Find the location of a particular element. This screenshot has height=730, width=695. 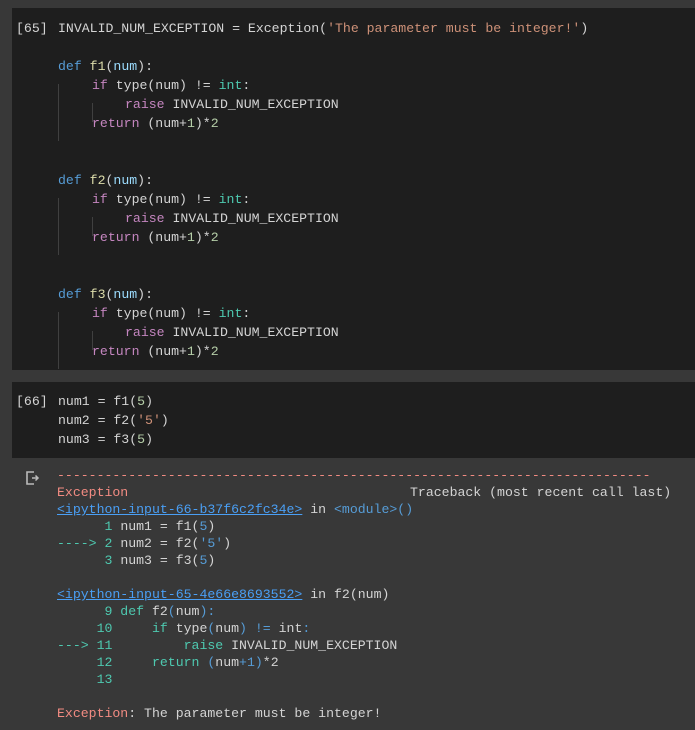

frame-link: <ipython-input-65-4e66e8693552> is located at coordinates (179, 594).